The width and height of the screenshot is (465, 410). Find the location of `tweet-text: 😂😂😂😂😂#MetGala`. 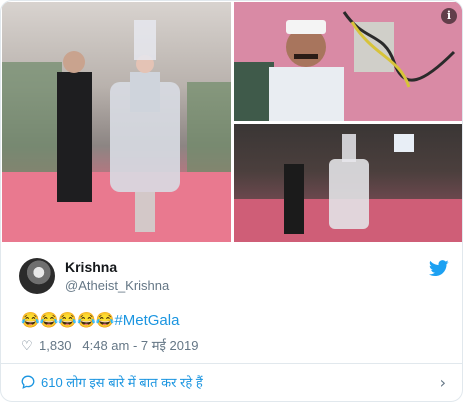

tweet-text: 😂😂😂😂😂#MetGala is located at coordinates (100, 320).